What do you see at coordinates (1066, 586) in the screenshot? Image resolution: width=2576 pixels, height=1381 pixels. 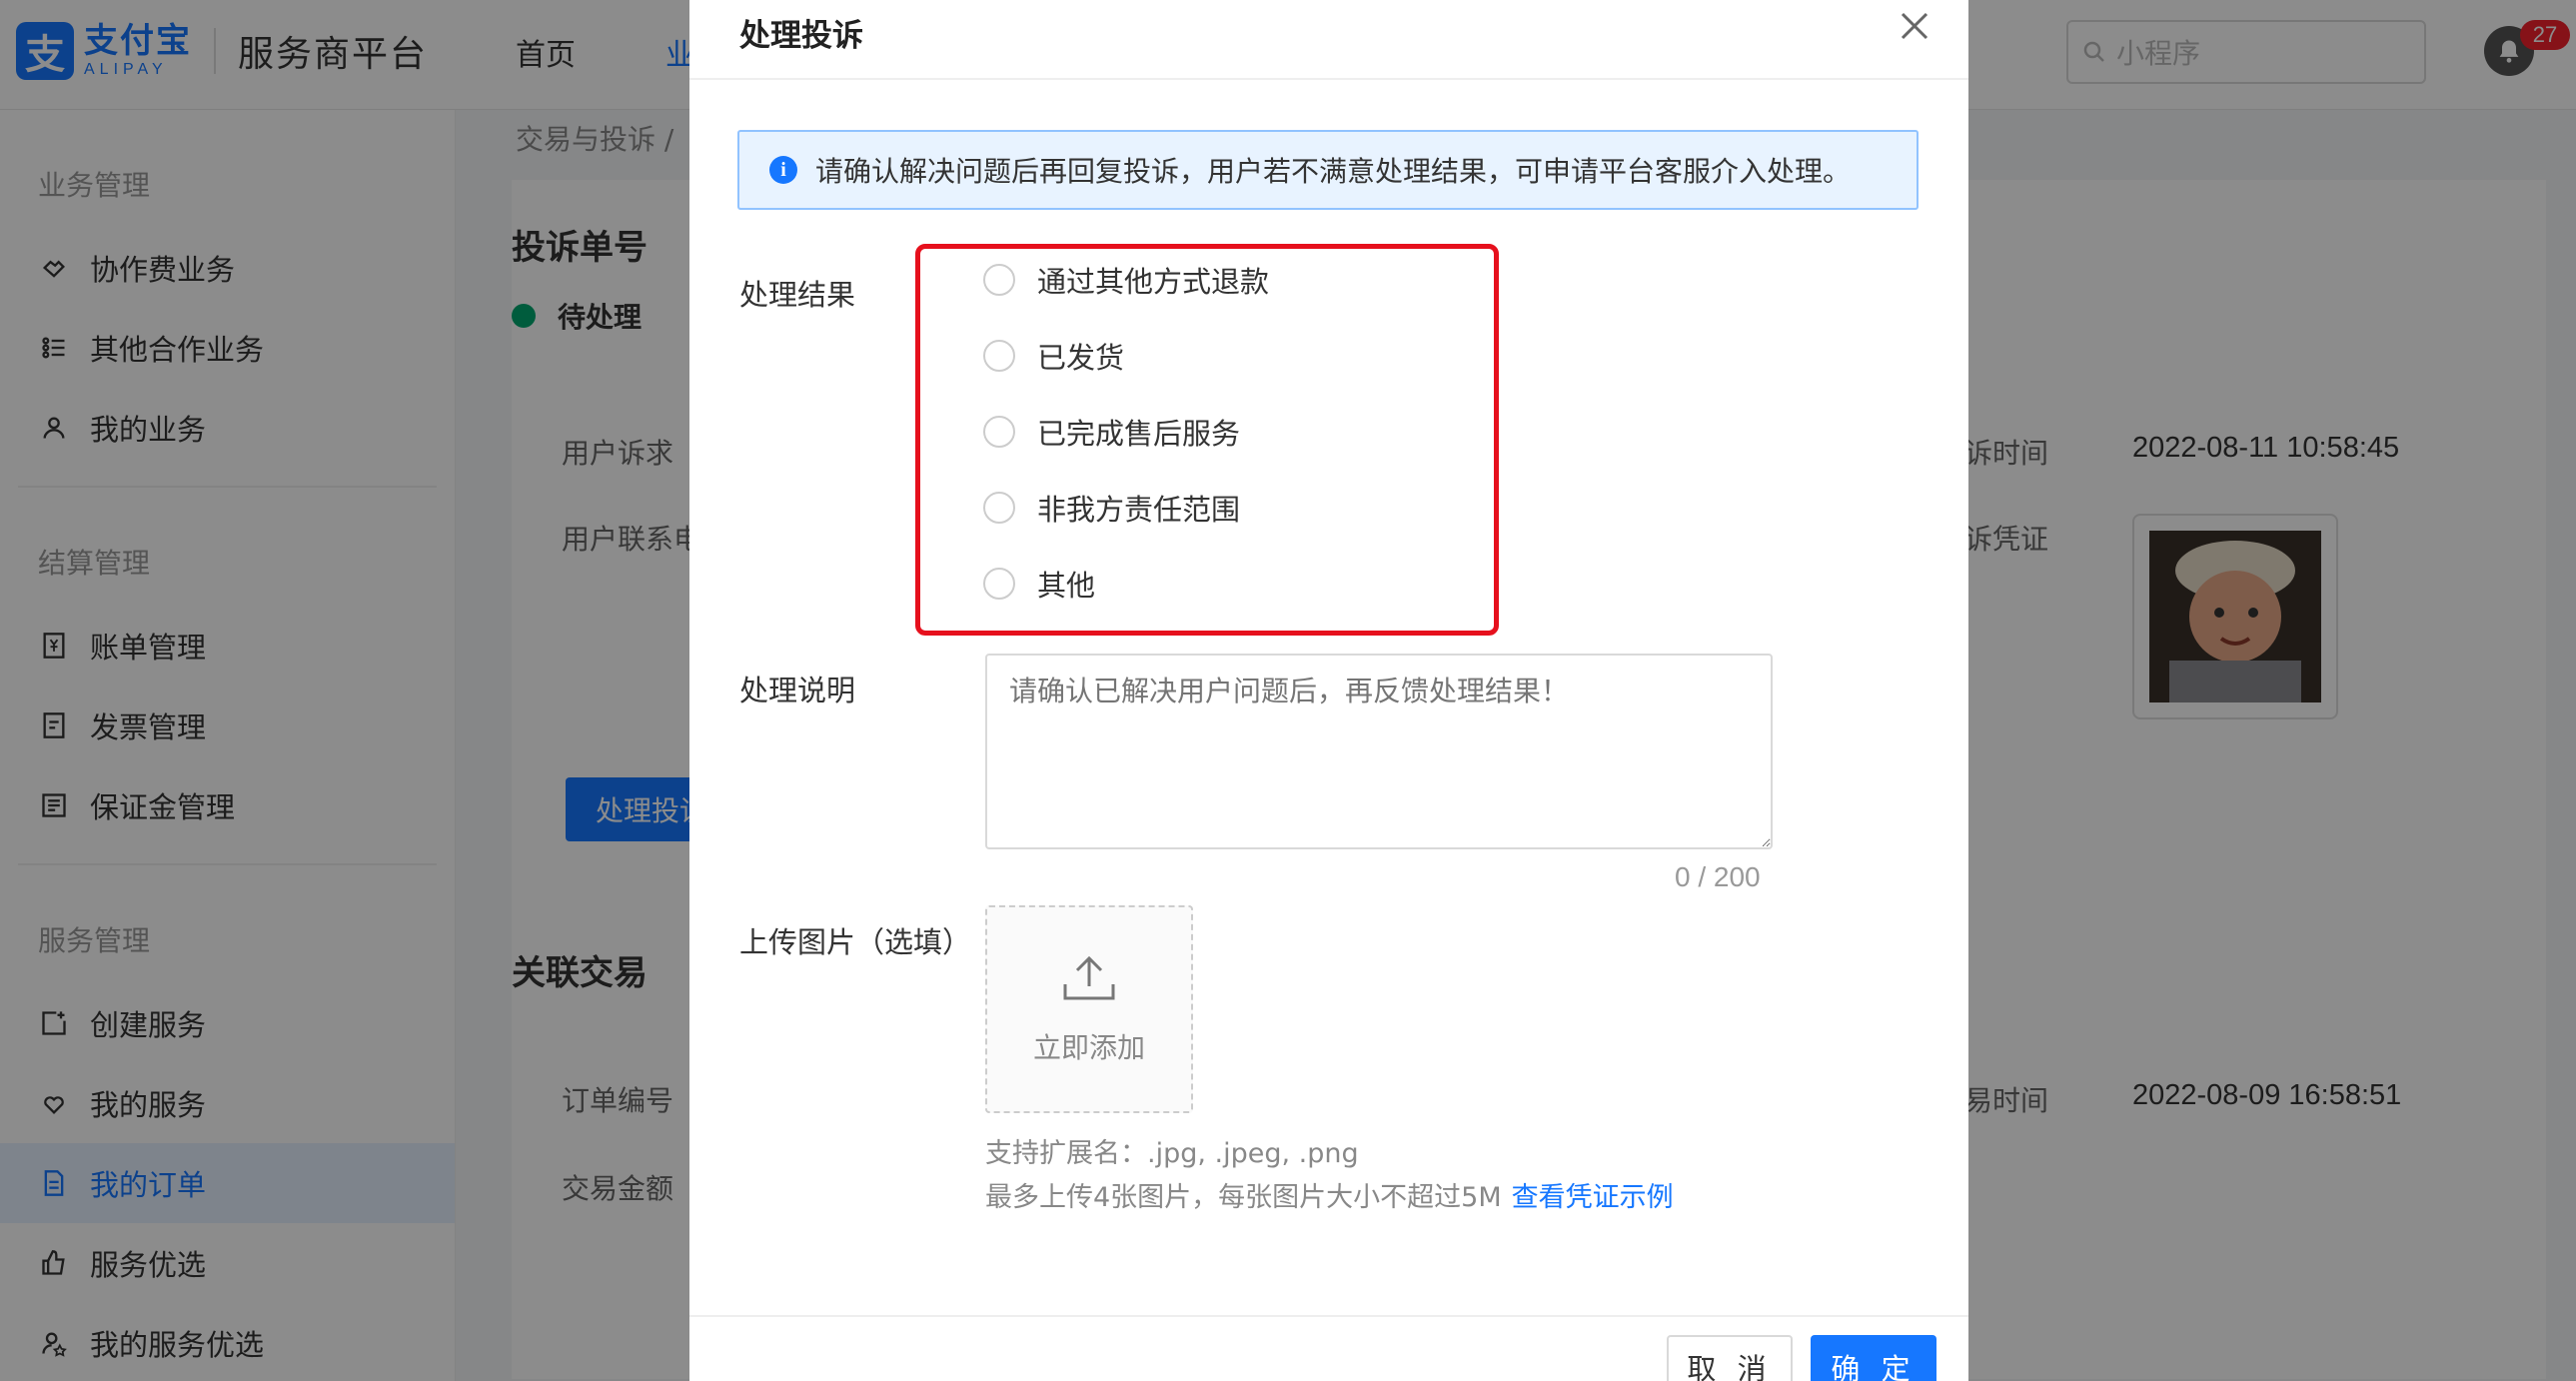 I see `radio-label: 其他` at bounding box center [1066, 586].